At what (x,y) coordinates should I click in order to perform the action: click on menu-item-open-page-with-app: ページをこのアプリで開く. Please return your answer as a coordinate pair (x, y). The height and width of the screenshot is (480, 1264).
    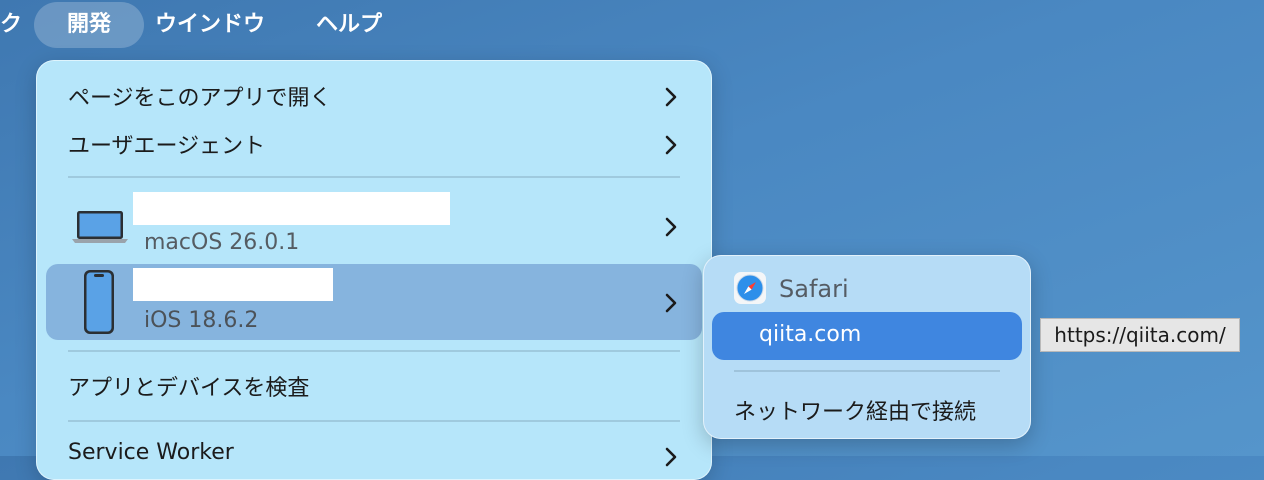
    Looking at the image, I should click on (374, 95).